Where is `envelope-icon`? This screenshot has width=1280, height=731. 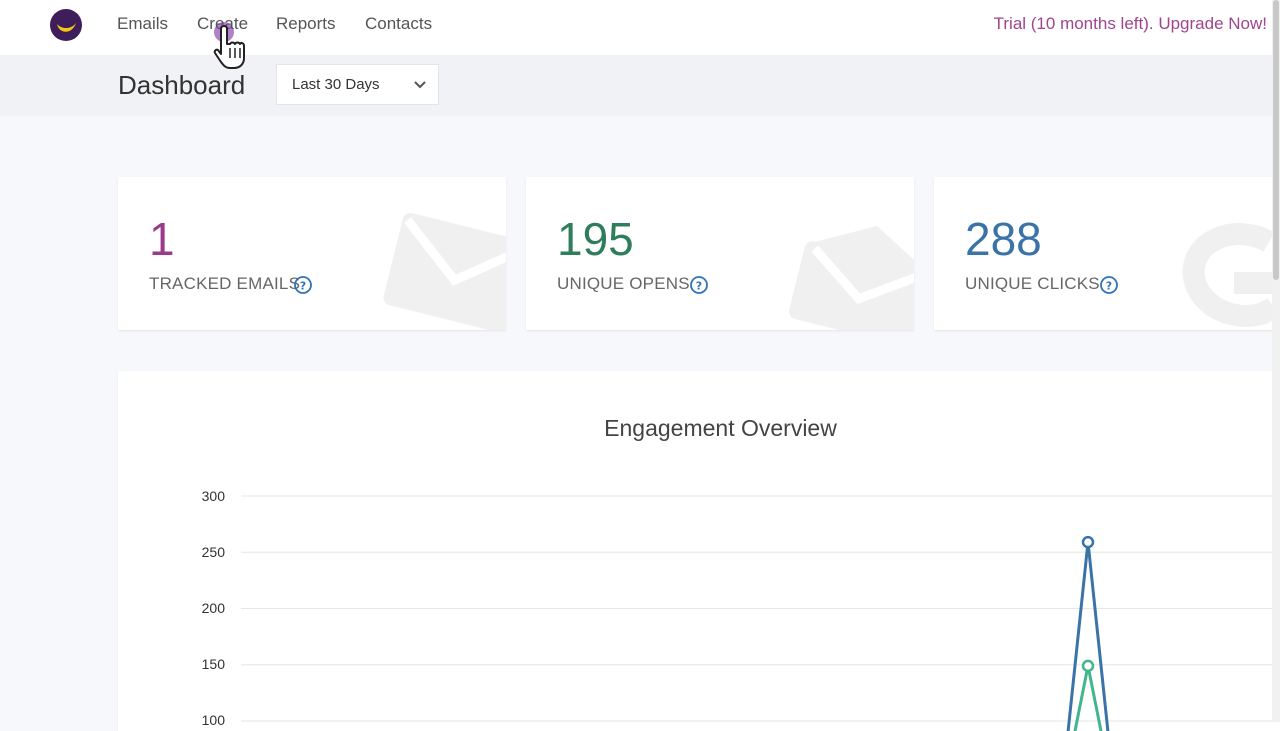 envelope-icon is located at coordinates (444, 271).